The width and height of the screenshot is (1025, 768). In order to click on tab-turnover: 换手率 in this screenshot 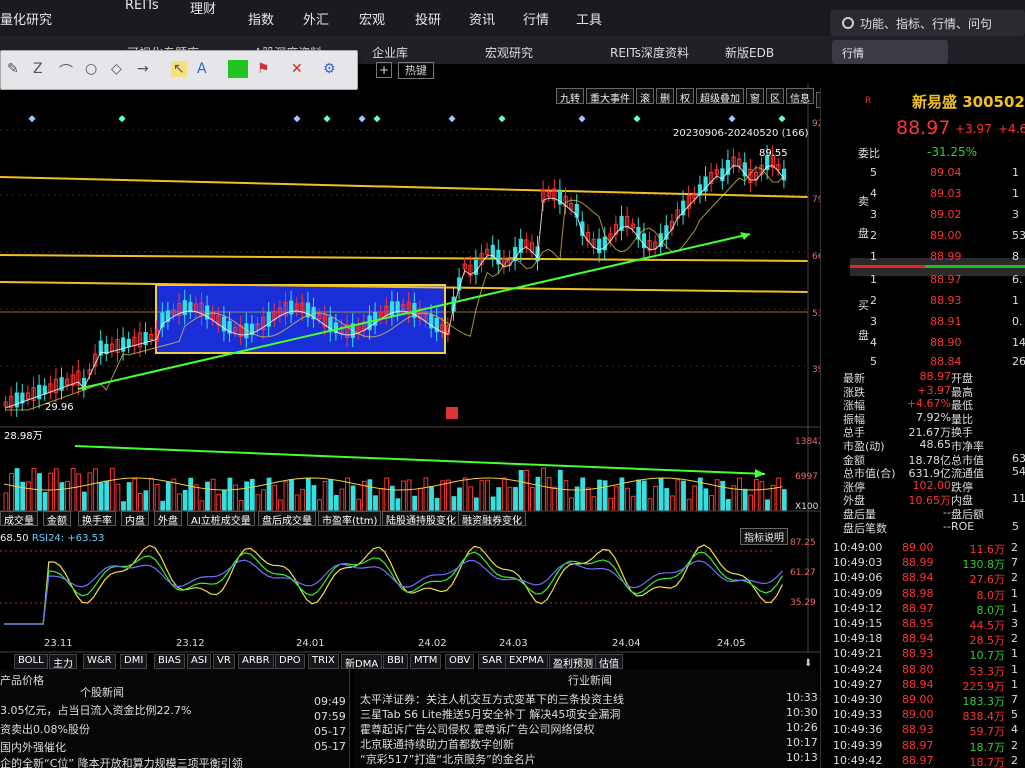, I will do `click(97, 519)`.